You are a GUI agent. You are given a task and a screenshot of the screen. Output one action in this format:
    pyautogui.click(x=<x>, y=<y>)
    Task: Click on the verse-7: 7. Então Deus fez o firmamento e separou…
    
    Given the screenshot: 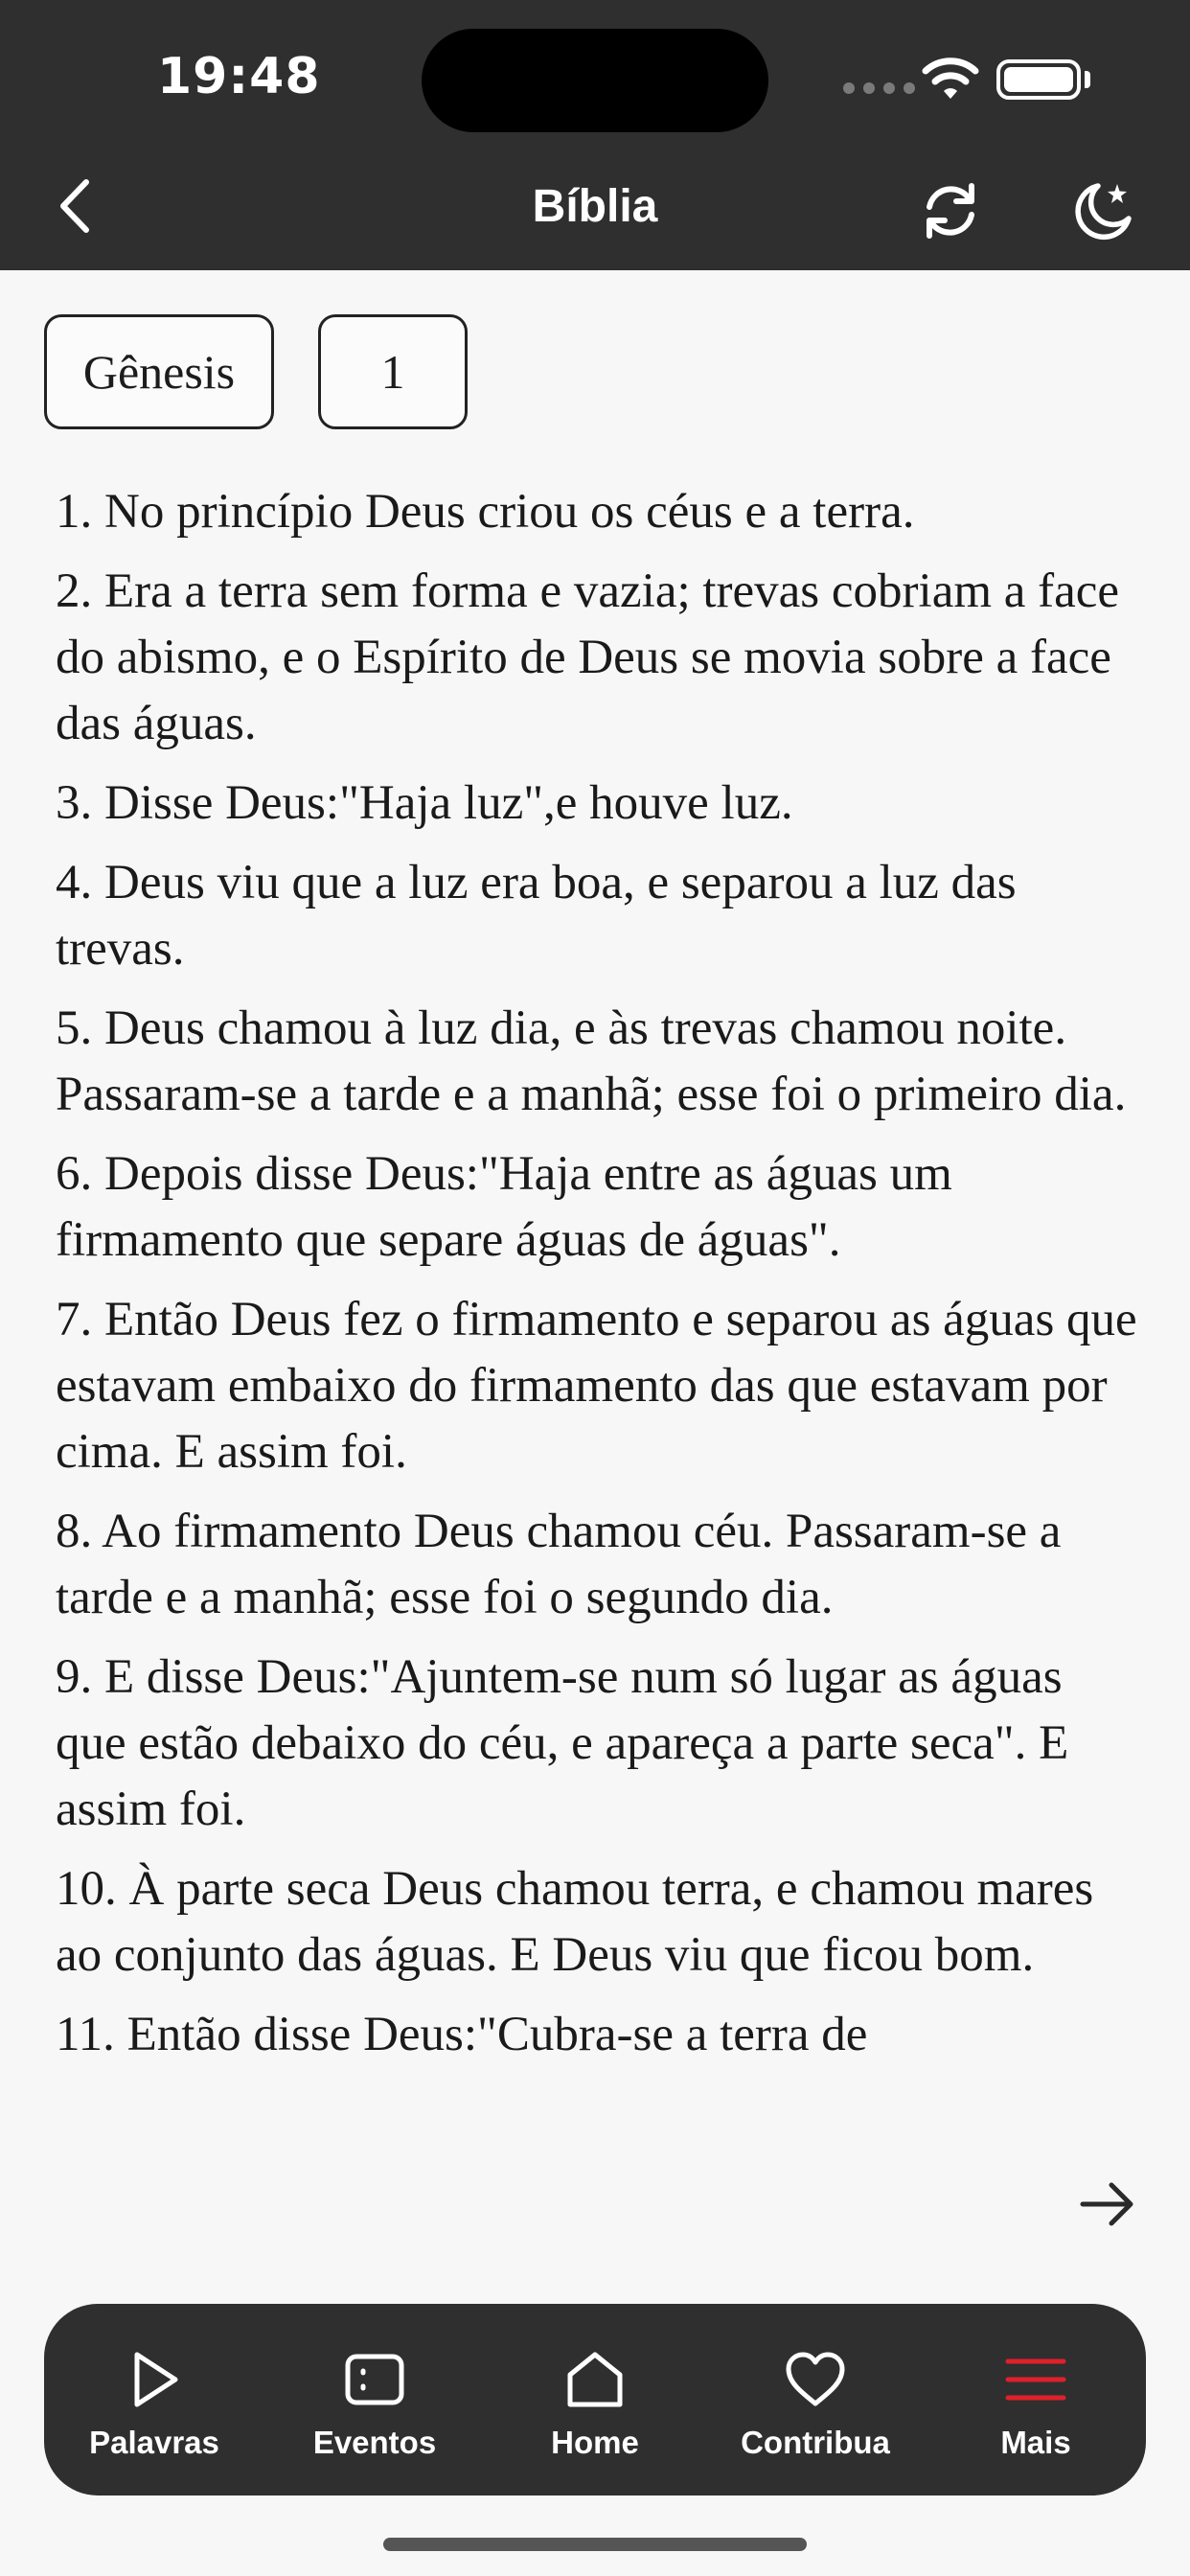 What is the action you would take?
    pyautogui.click(x=596, y=1386)
    